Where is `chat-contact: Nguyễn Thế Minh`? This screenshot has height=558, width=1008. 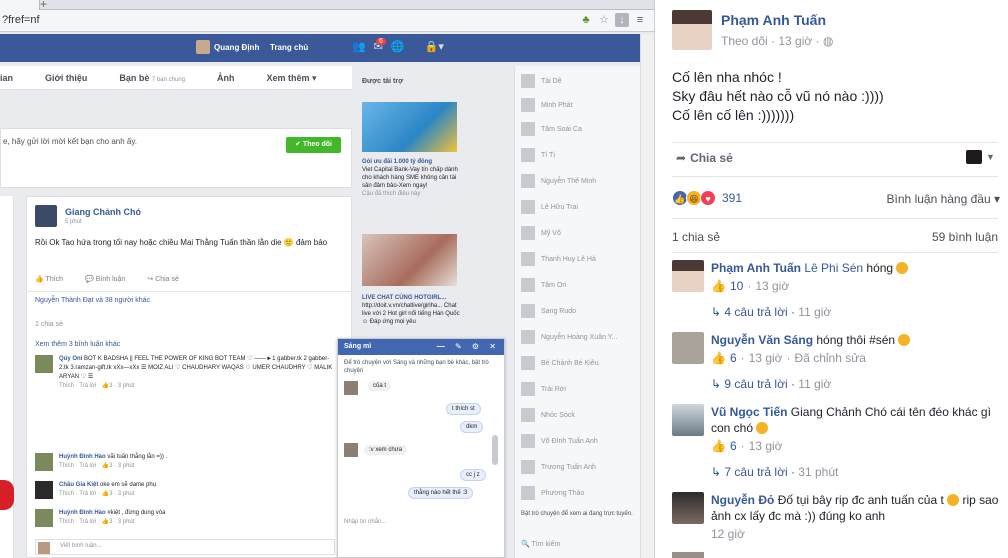
chat-contact: Nguyễn Thế Minh is located at coordinates (558, 181).